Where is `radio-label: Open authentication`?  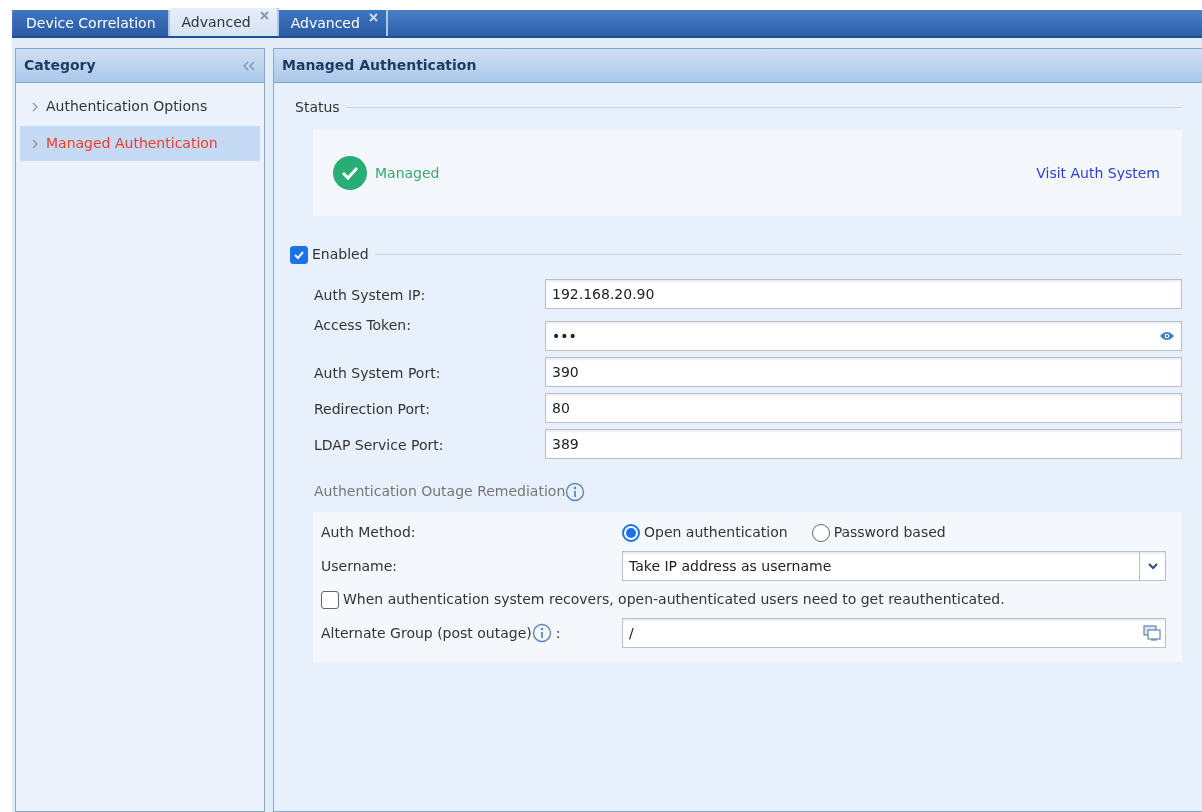 radio-label: Open authentication is located at coordinates (716, 532).